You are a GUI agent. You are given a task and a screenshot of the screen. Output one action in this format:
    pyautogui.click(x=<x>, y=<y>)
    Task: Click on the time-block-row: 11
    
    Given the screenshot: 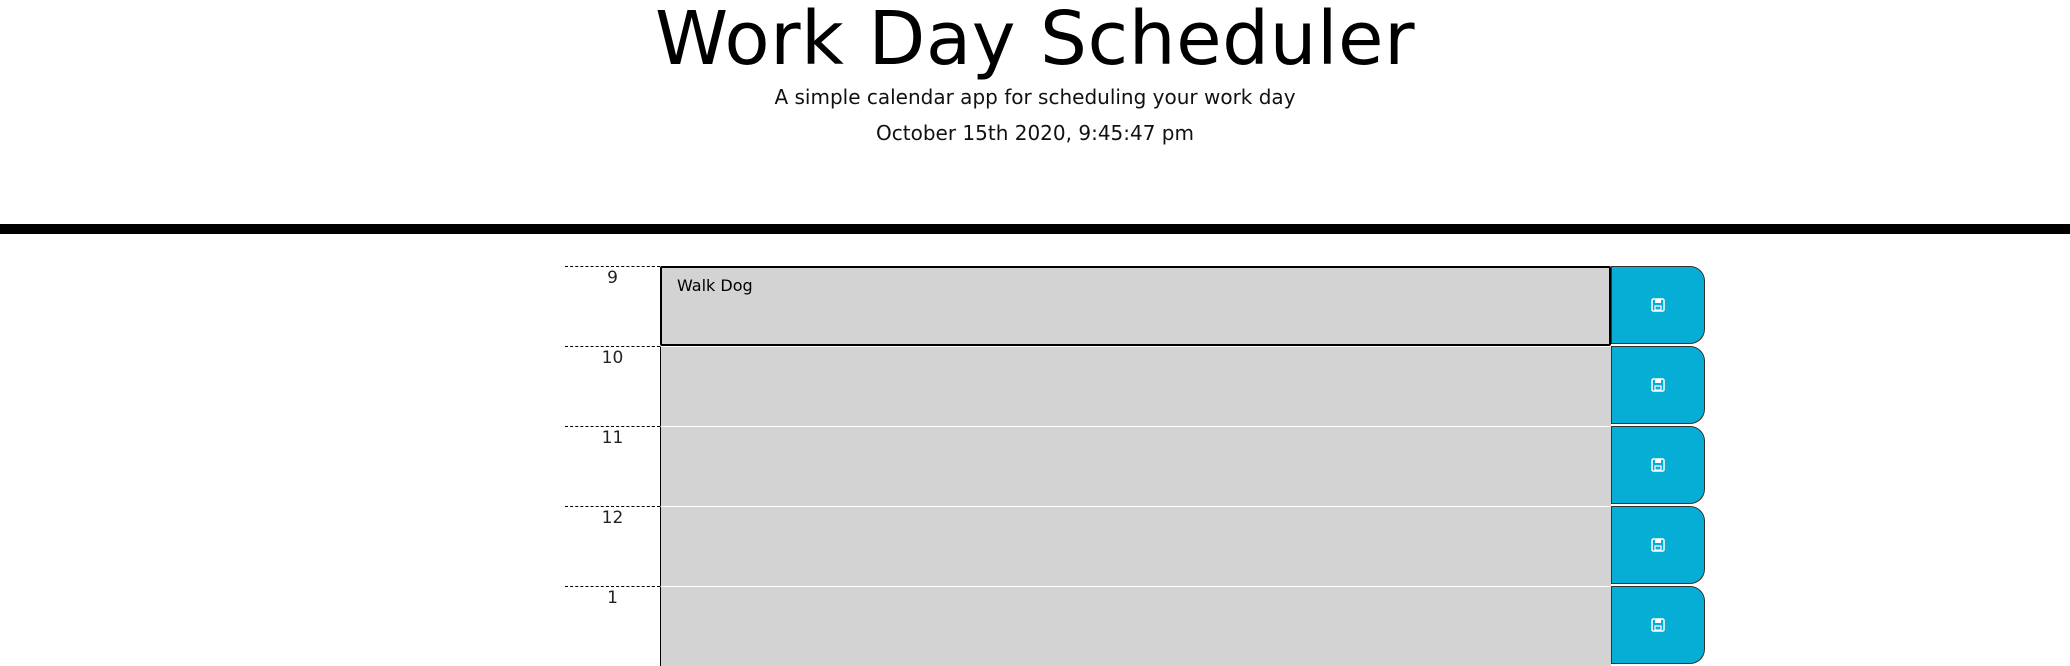 What is the action you would take?
    pyautogui.click(x=1135, y=466)
    